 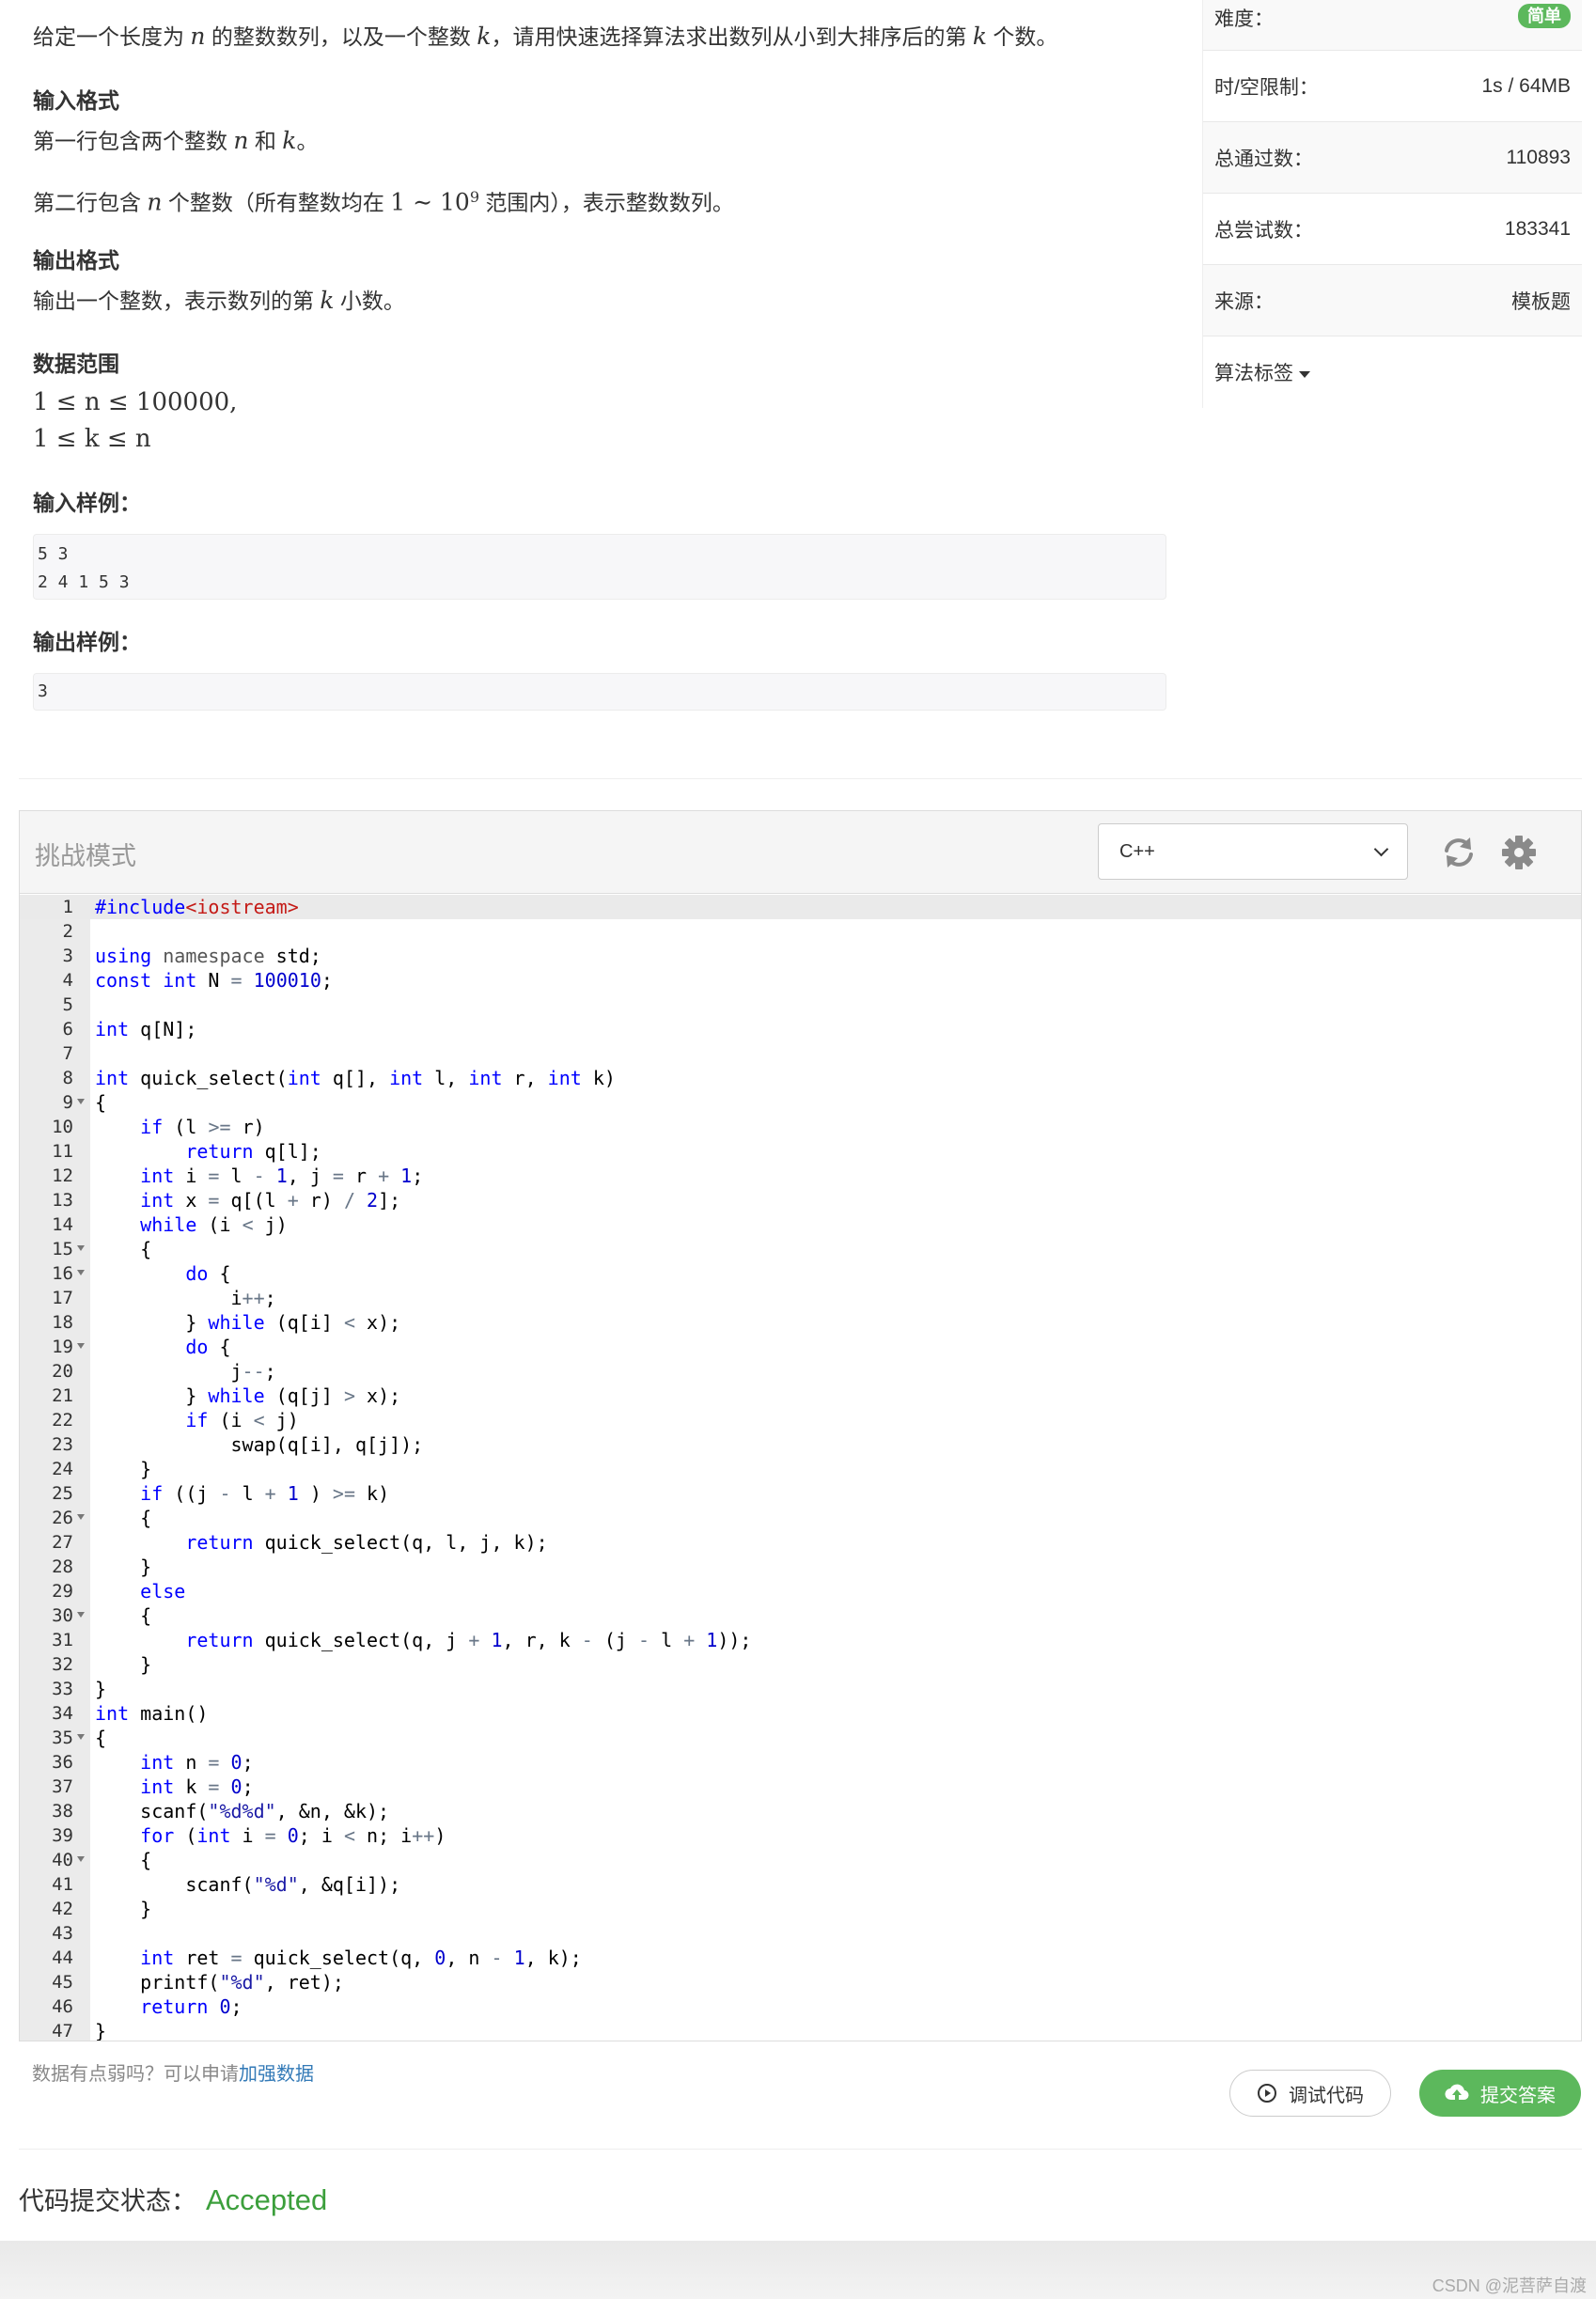 What do you see at coordinates (242, 1420) in the screenshot?
I see `code-text: if (i < j)` at bounding box center [242, 1420].